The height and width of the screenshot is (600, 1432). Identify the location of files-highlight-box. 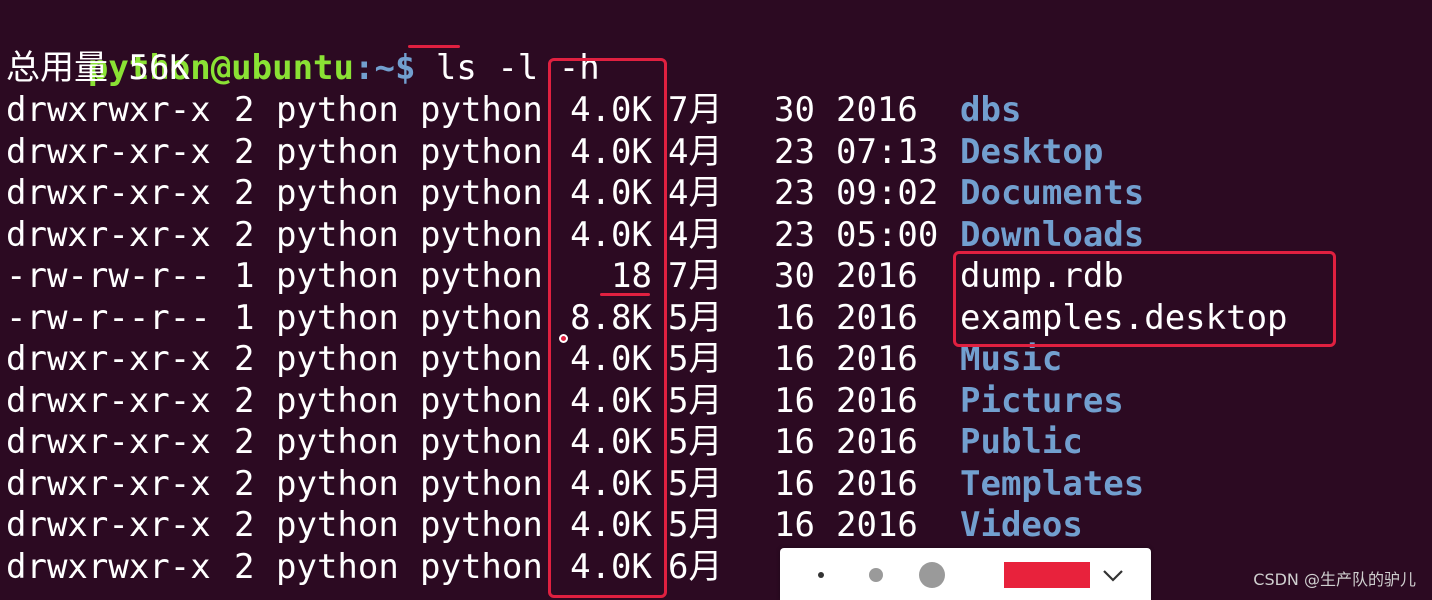
(1144, 299).